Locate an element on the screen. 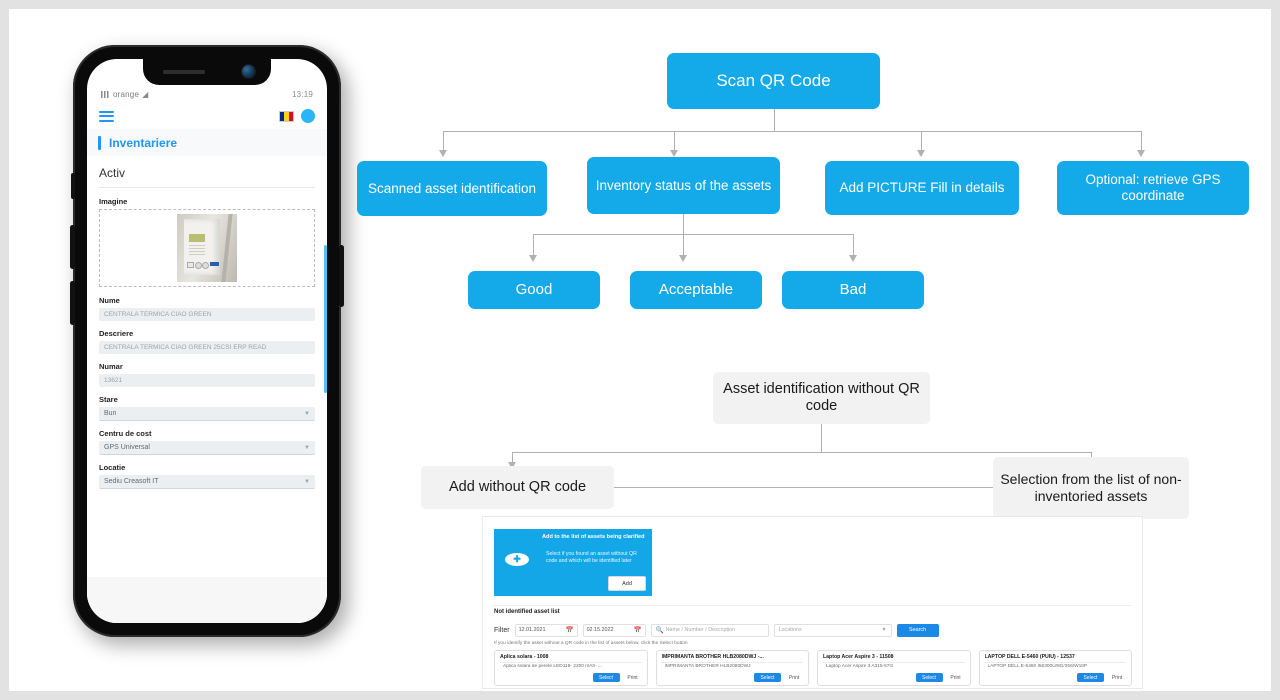 The width and height of the screenshot is (1280, 700). node-asset-identification-without-qr: Asset identification without QR code is located at coordinates (821, 398).